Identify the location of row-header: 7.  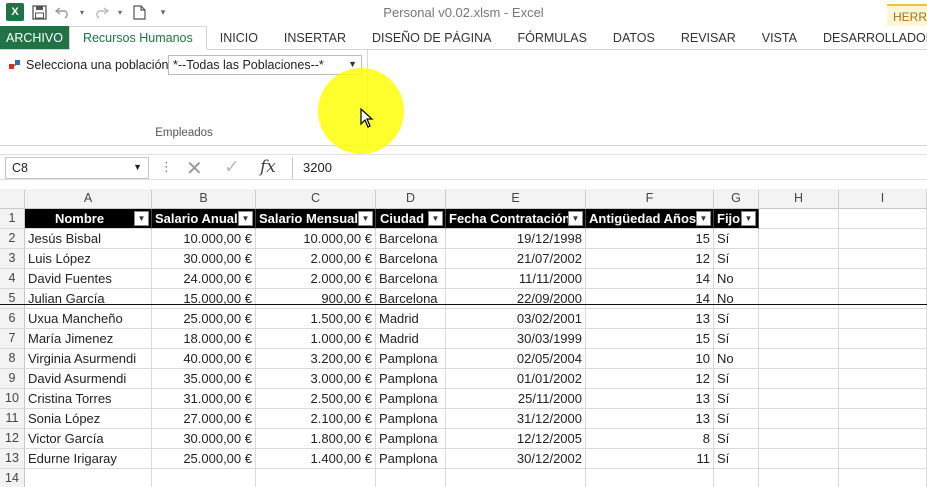
(12, 339).